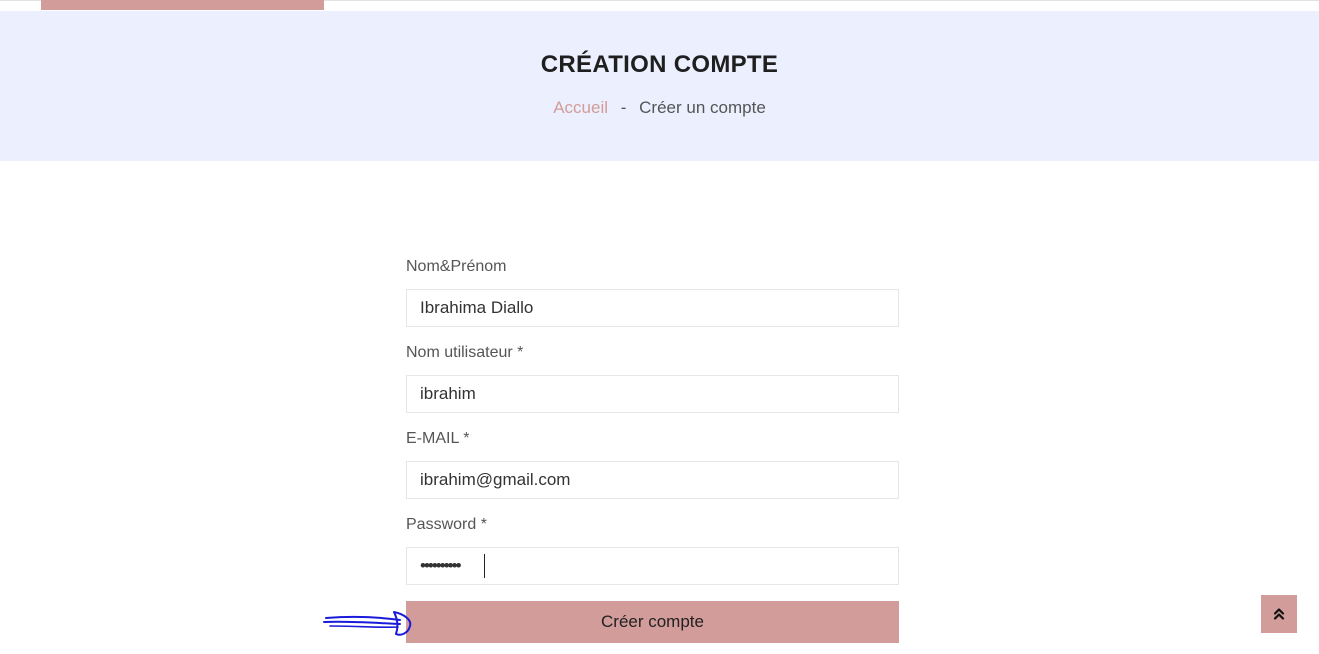 Image resolution: width=1319 pixels, height=654 pixels. I want to click on username-label: Nom utilisateur *, so click(465, 352).